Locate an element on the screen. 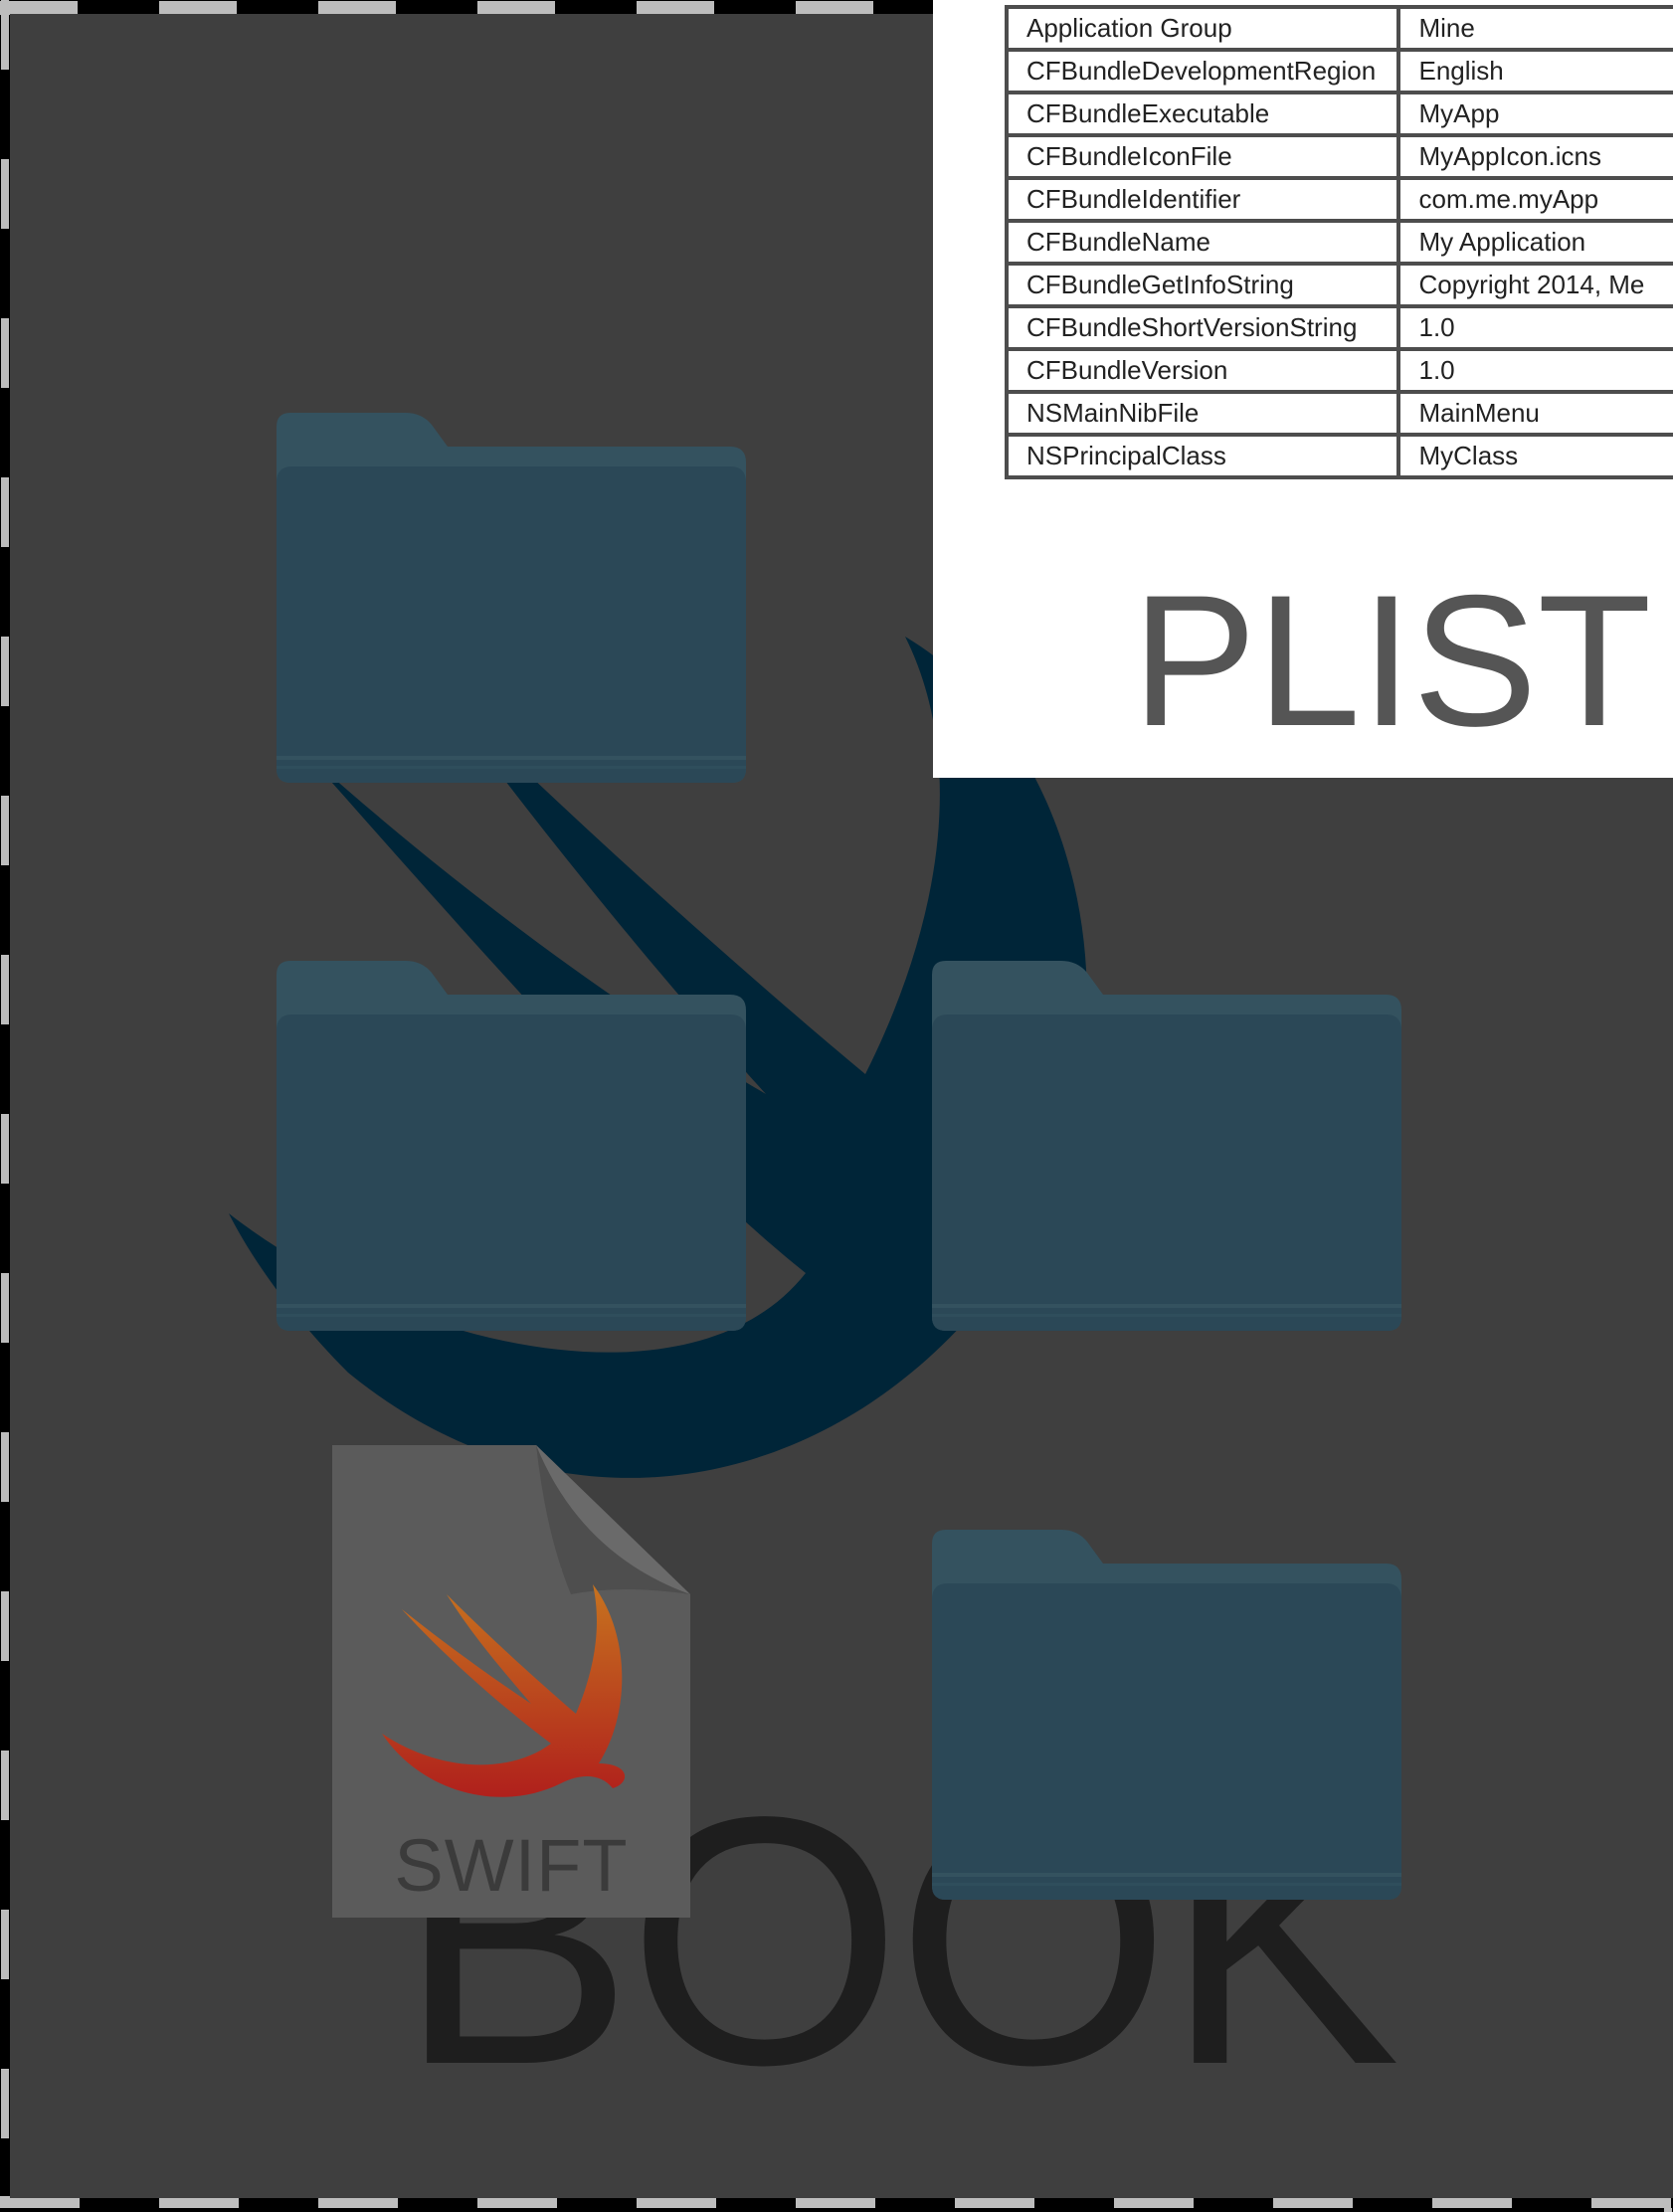 The height and width of the screenshot is (2212, 1673). plist-row: NSPrincipalClass MyClass is located at coordinates (1338, 456).